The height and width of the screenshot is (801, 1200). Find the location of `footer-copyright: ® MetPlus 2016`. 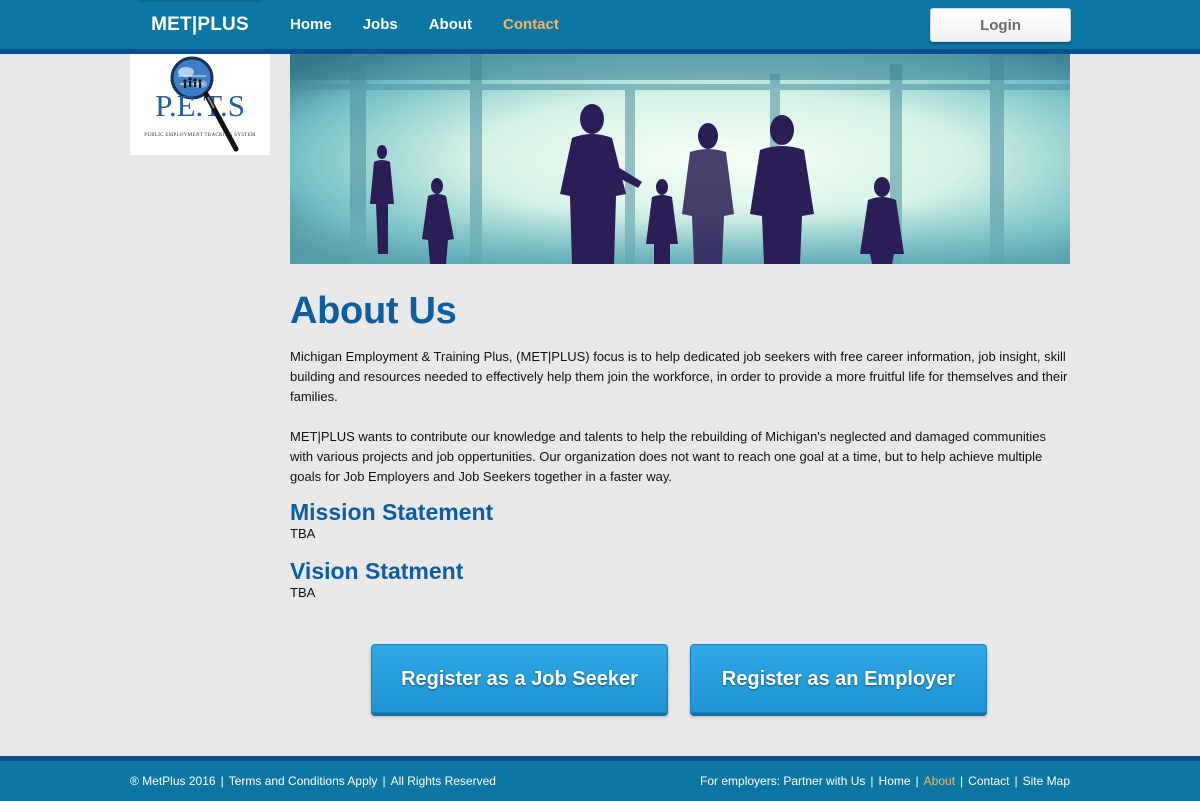

footer-copyright: ® MetPlus 2016 is located at coordinates (173, 781).